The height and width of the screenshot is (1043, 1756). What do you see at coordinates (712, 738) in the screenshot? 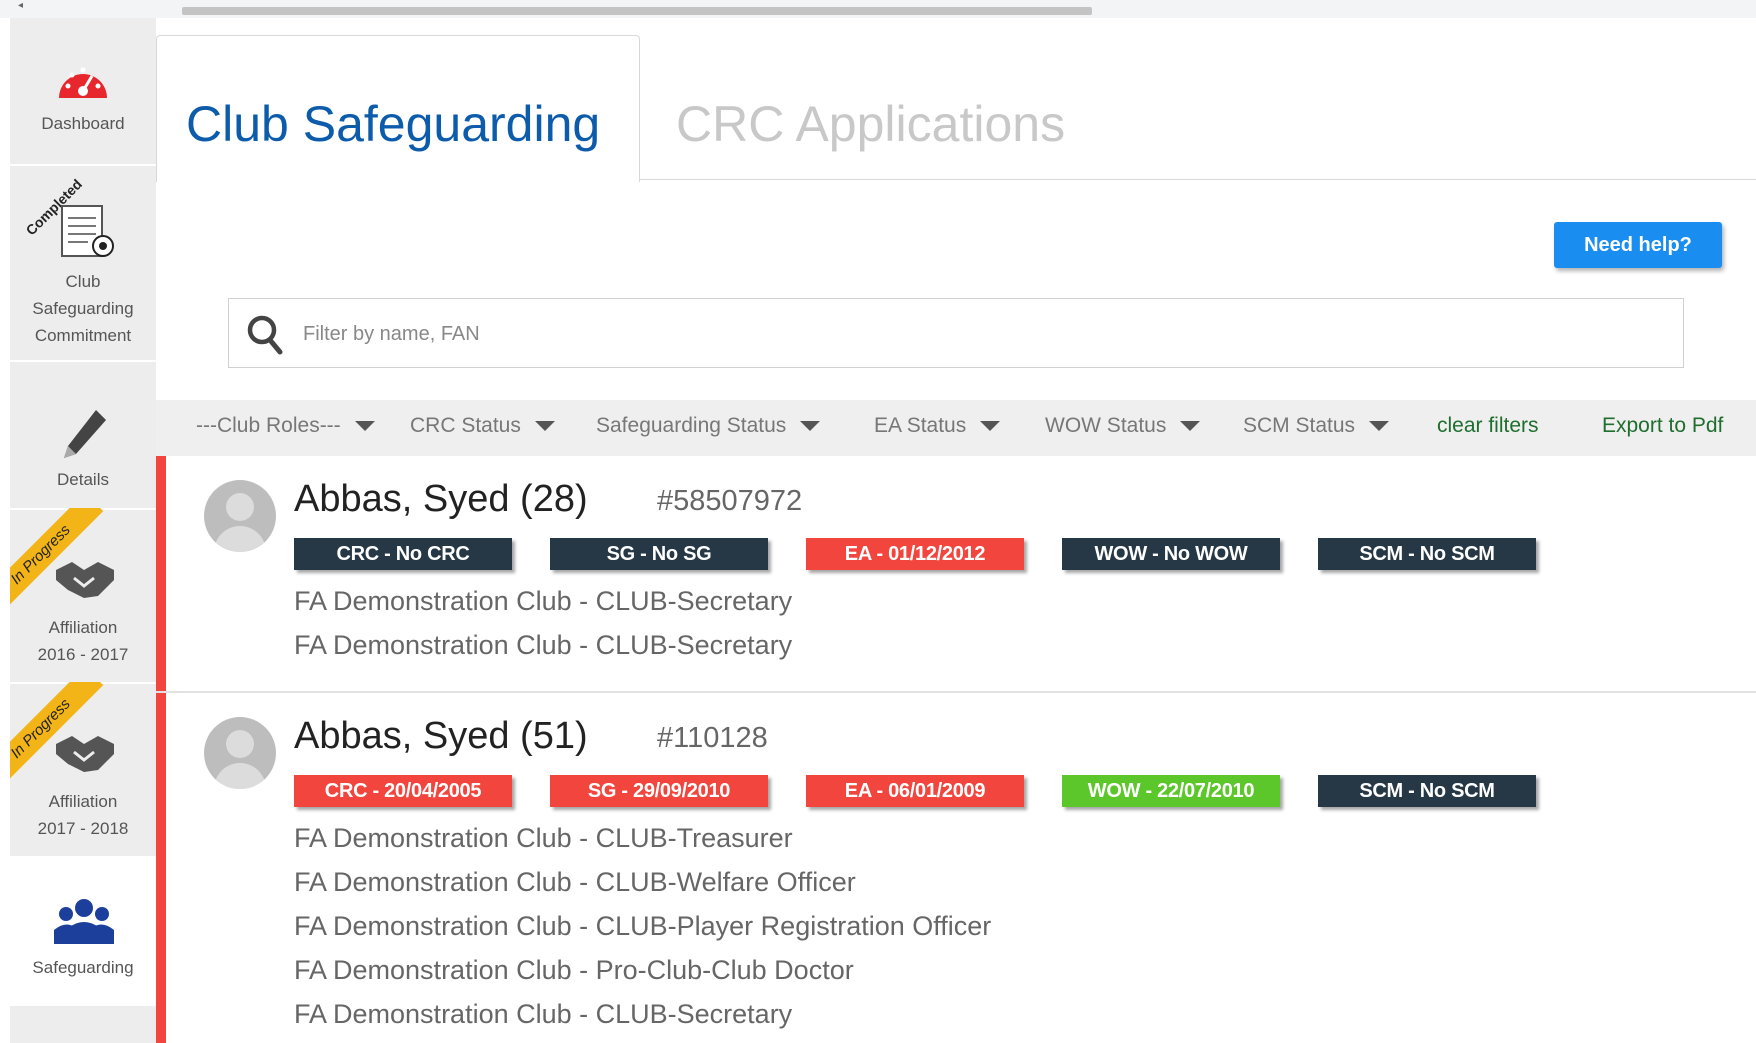
I see `member-fan: #110128` at bounding box center [712, 738].